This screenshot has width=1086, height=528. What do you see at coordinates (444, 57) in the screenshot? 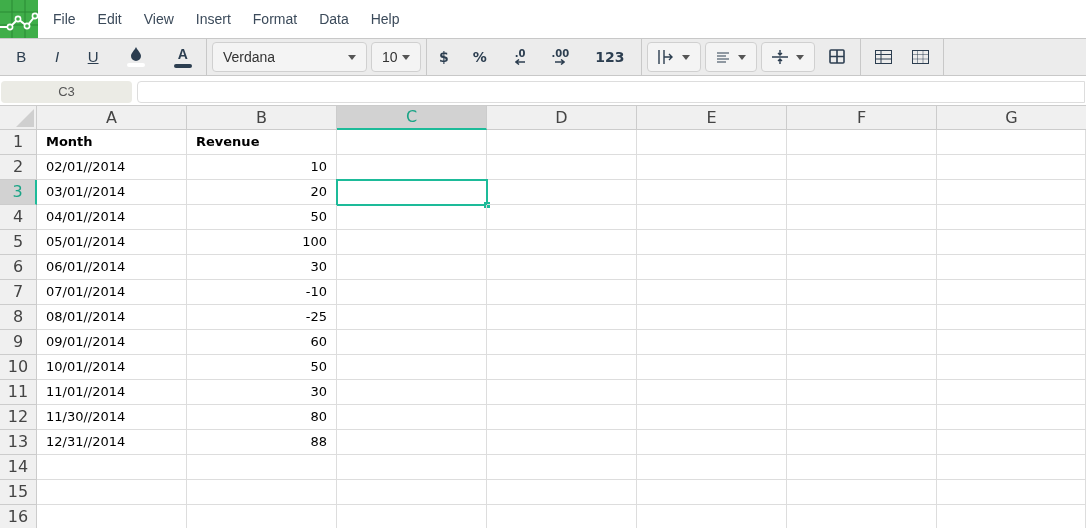
I see `currency-button: $` at bounding box center [444, 57].